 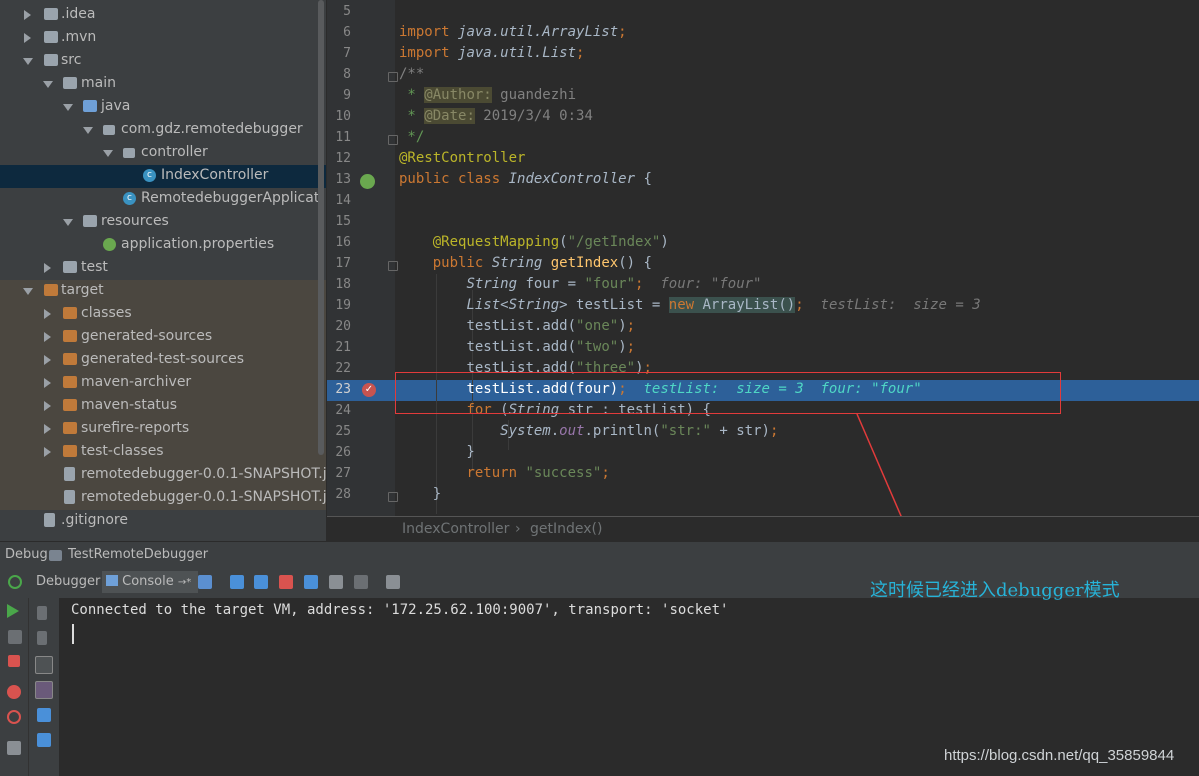 I want to click on tab-debugger: Debugger, so click(x=68, y=582).